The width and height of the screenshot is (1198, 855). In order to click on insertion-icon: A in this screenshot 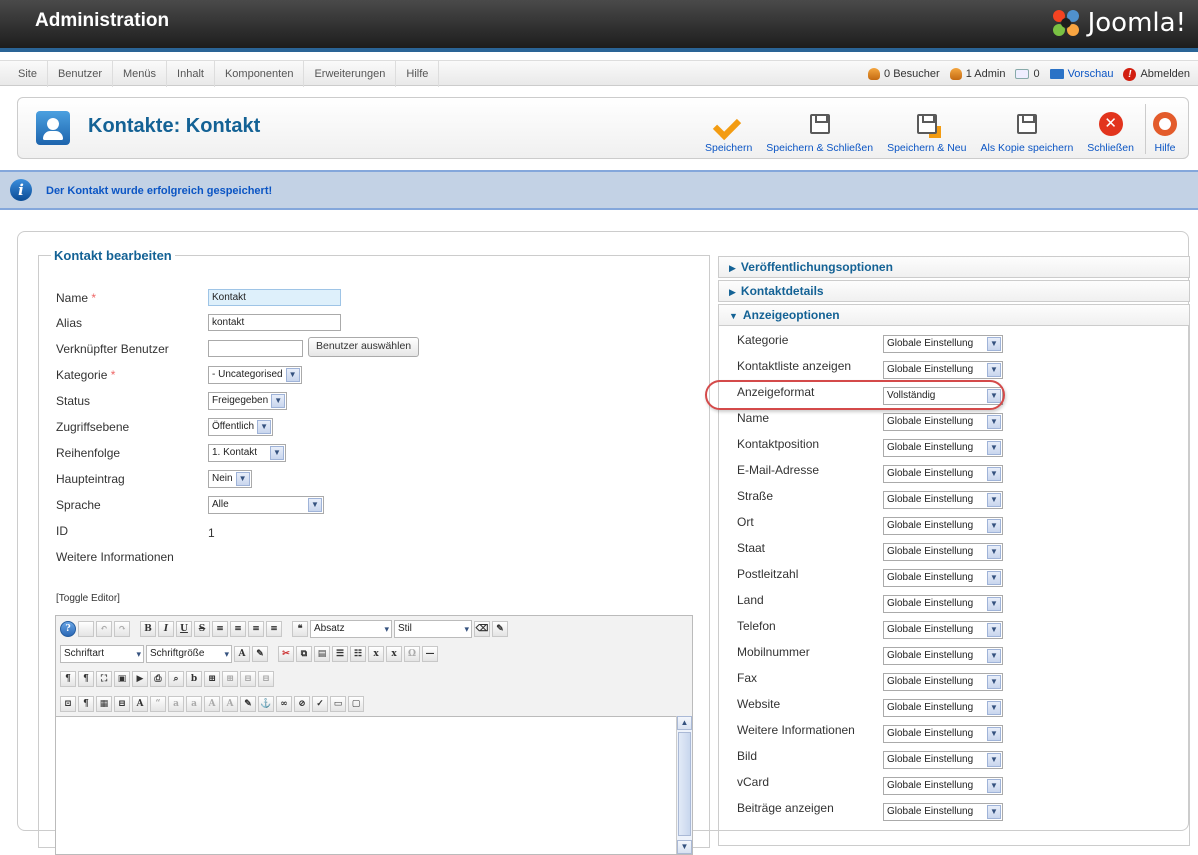, I will do `click(230, 703)`.